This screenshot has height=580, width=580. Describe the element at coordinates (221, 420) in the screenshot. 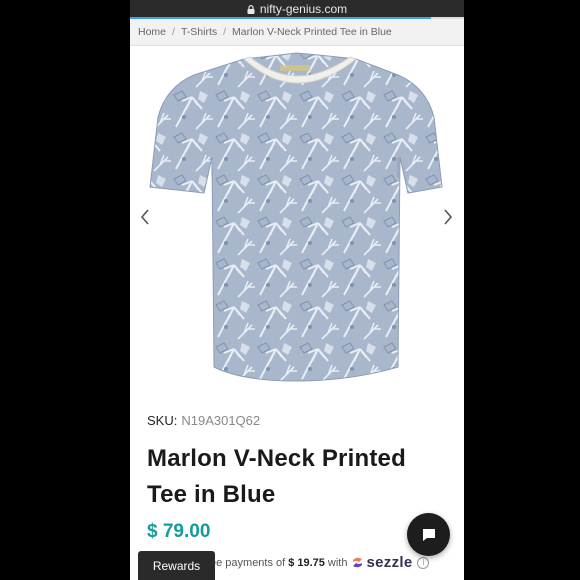

I see `sku-value: N19A301Q62` at that location.